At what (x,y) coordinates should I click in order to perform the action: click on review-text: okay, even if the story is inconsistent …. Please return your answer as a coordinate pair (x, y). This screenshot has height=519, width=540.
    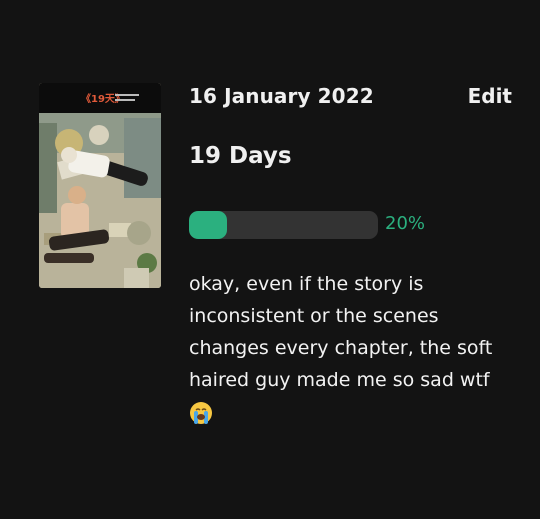
    Looking at the image, I should click on (341, 332).